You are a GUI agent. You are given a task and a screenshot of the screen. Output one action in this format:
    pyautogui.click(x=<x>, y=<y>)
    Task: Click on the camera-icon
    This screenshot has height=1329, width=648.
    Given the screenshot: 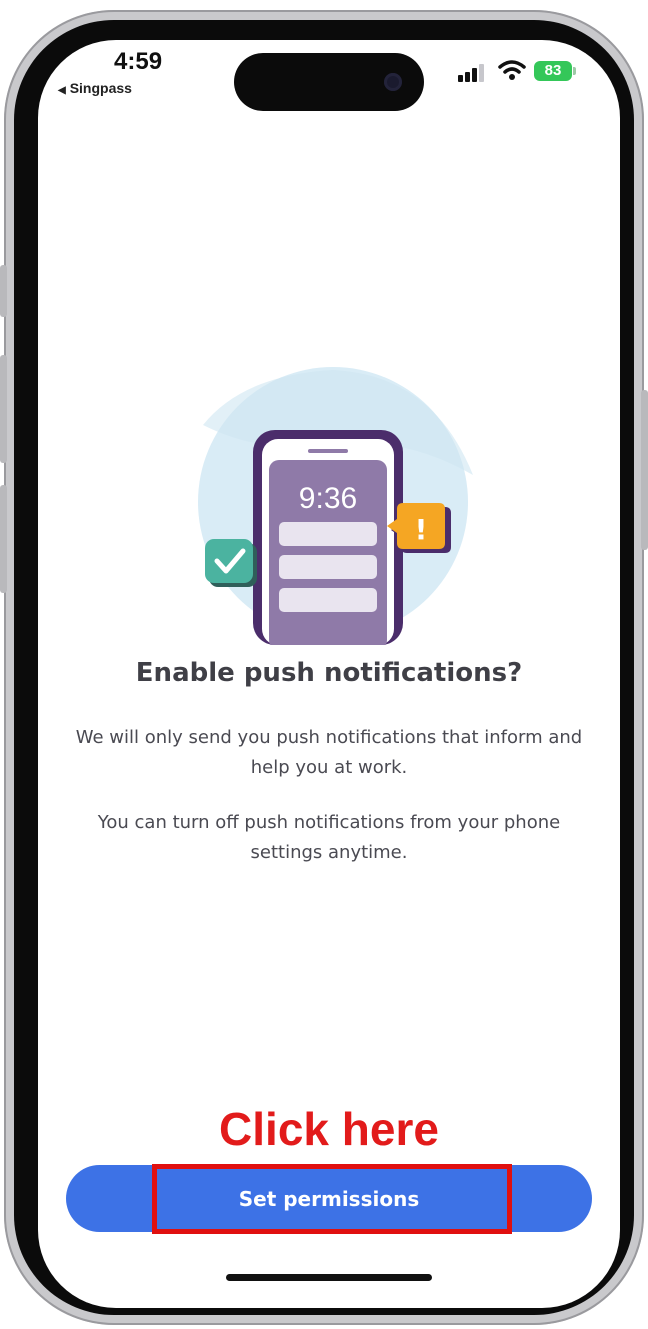 What is the action you would take?
    pyautogui.click(x=393, y=82)
    